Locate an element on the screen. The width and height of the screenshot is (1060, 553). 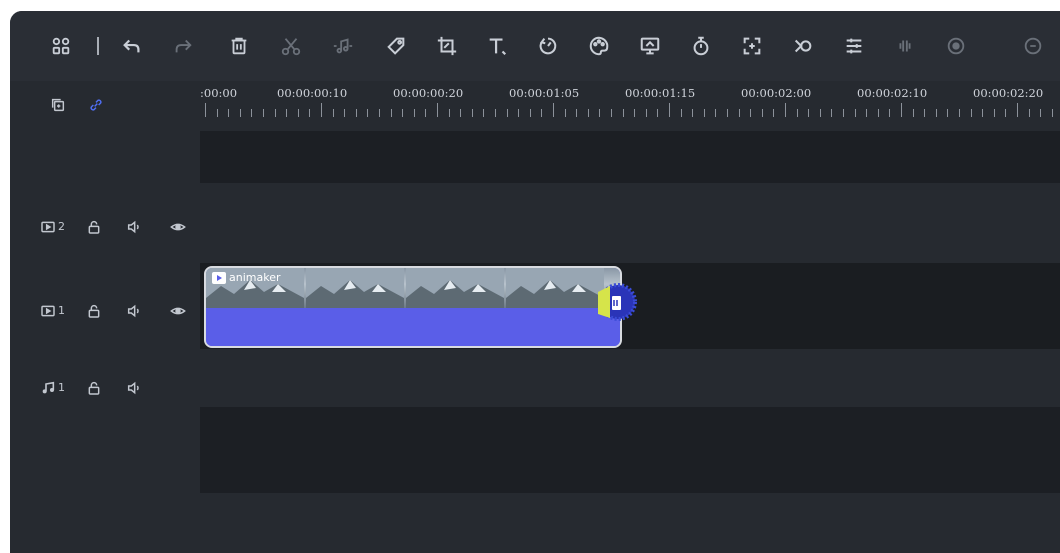
undo-icon is located at coordinates (132, 46).